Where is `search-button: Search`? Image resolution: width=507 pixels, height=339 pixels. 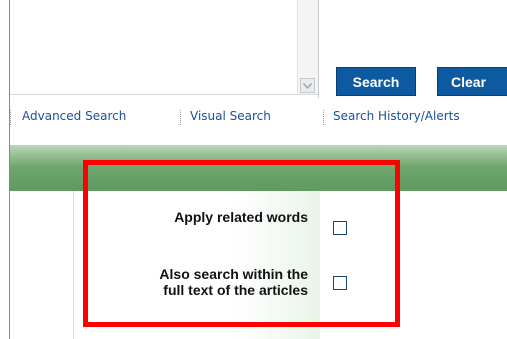
search-button: Search is located at coordinates (376, 81).